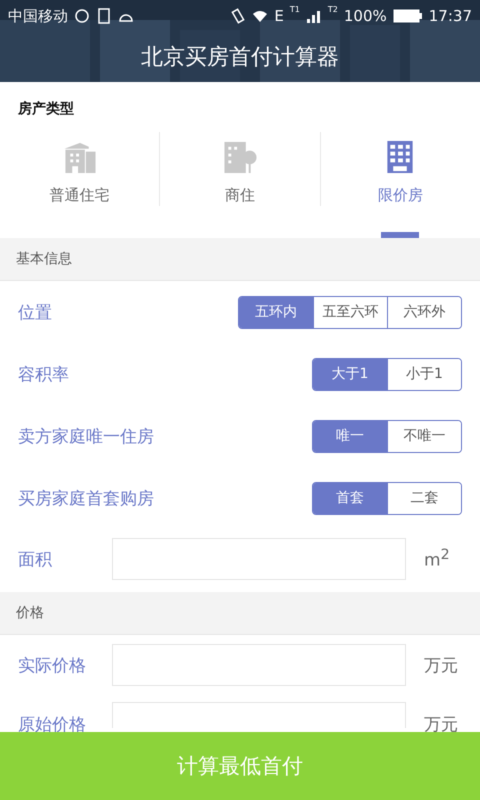 The image size is (480, 800). What do you see at coordinates (437, 559) in the screenshot?
I see `unit-label: m$^{2}$` at bounding box center [437, 559].